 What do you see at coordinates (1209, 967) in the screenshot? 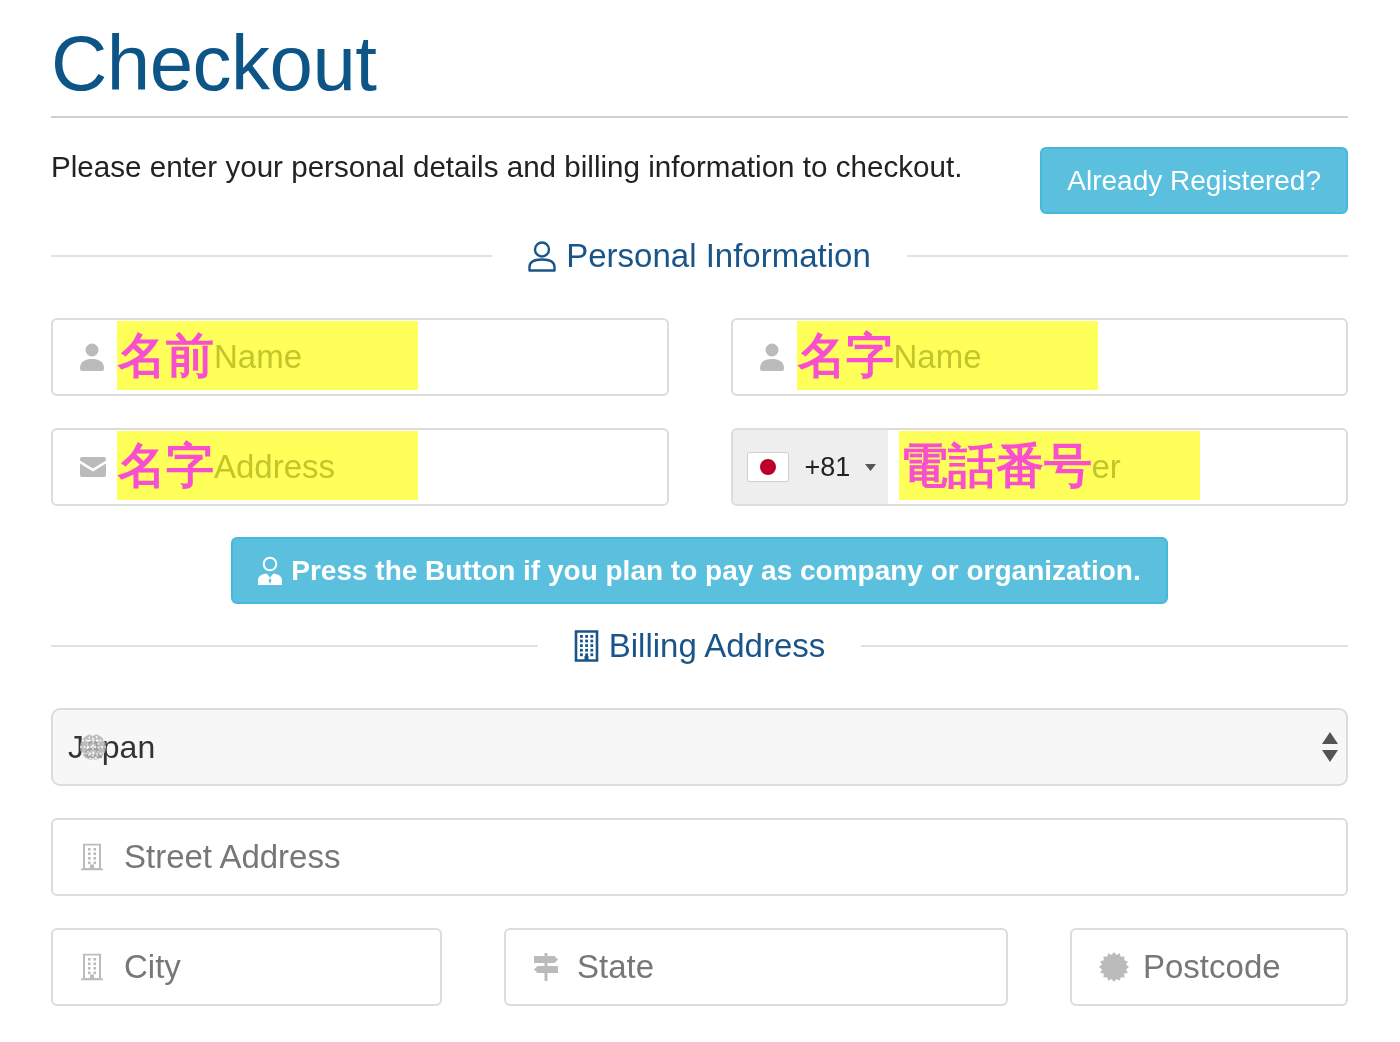
I see `postcode-field: Postcode` at bounding box center [1209, 967].